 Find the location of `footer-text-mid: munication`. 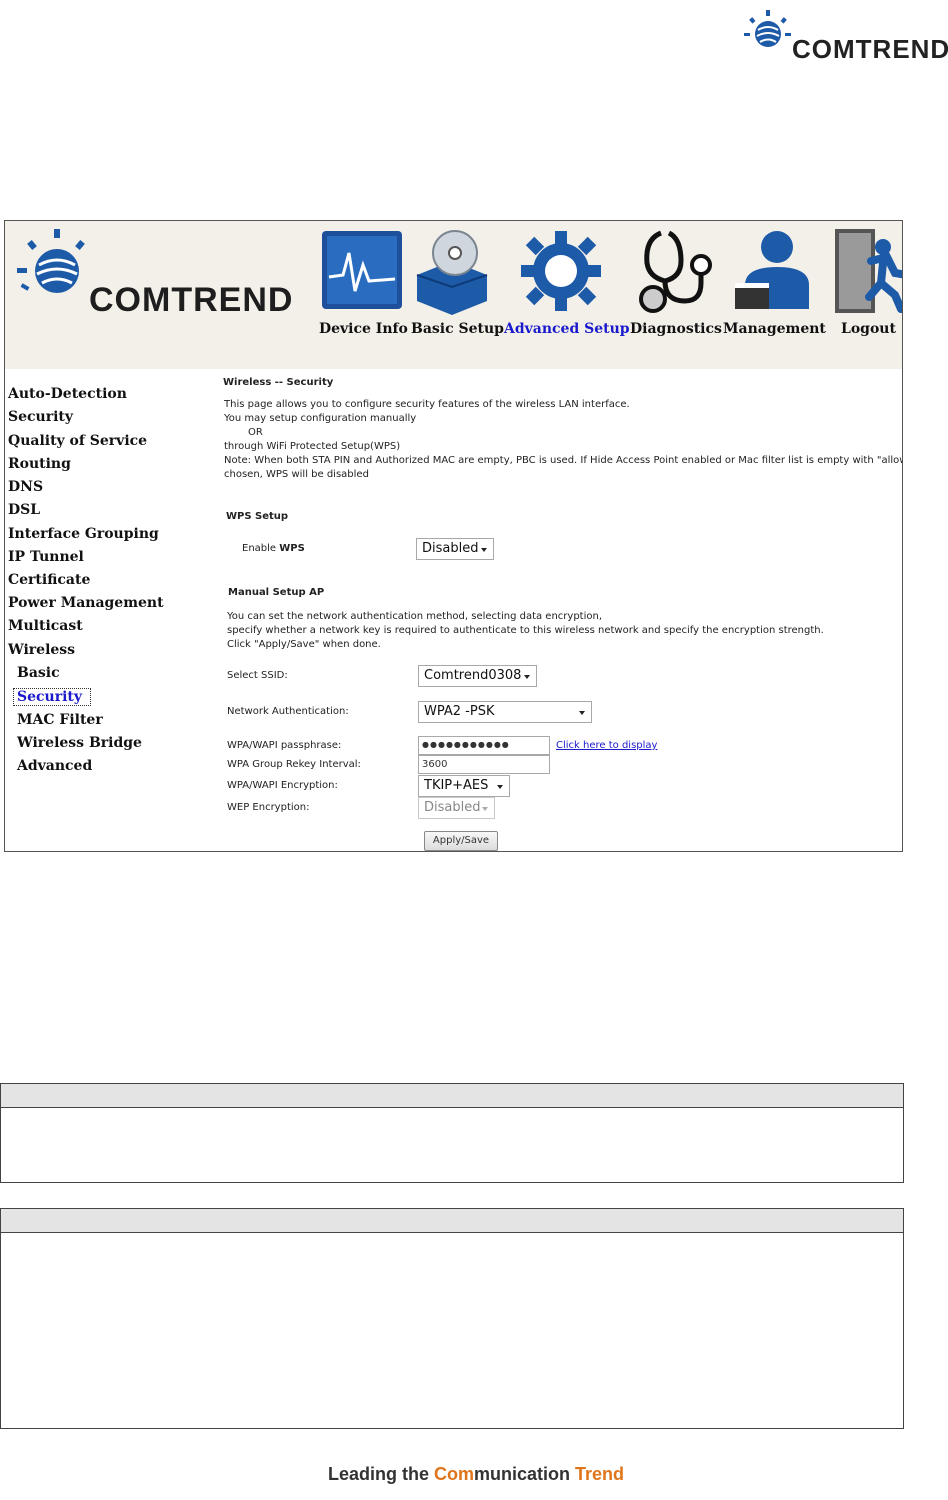

footer-text-mid: munication is located at coordinates (525, 1474).